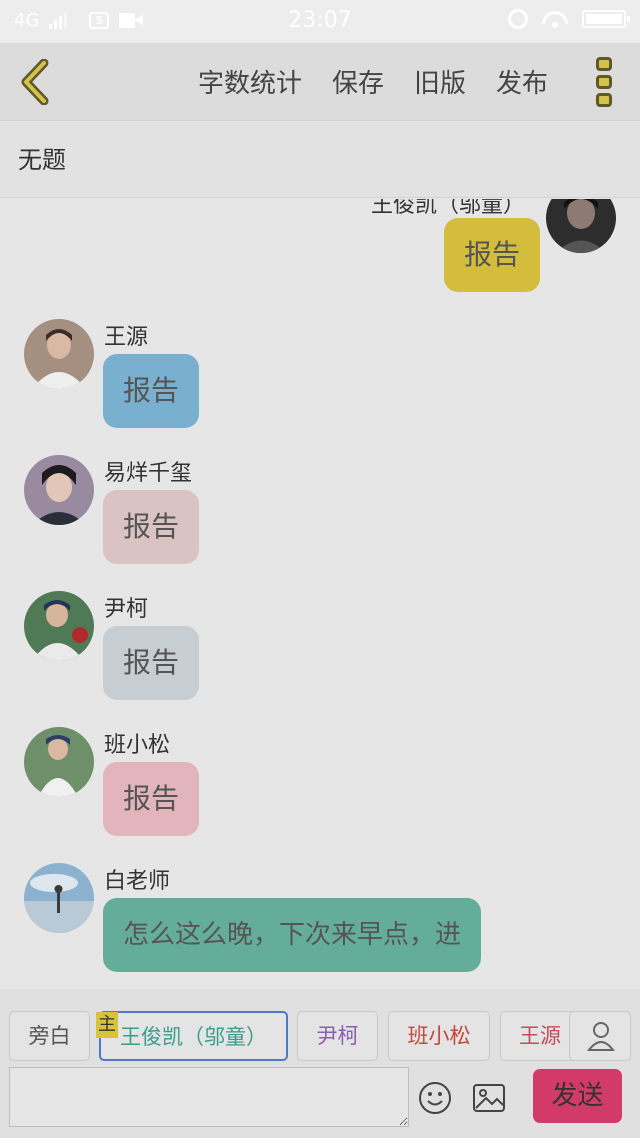 The image size is (640, 1138). What do you see at coordinates (42, 157) in the screenshot?
I see `document-title: 无题` at bounding box center [42, 157].